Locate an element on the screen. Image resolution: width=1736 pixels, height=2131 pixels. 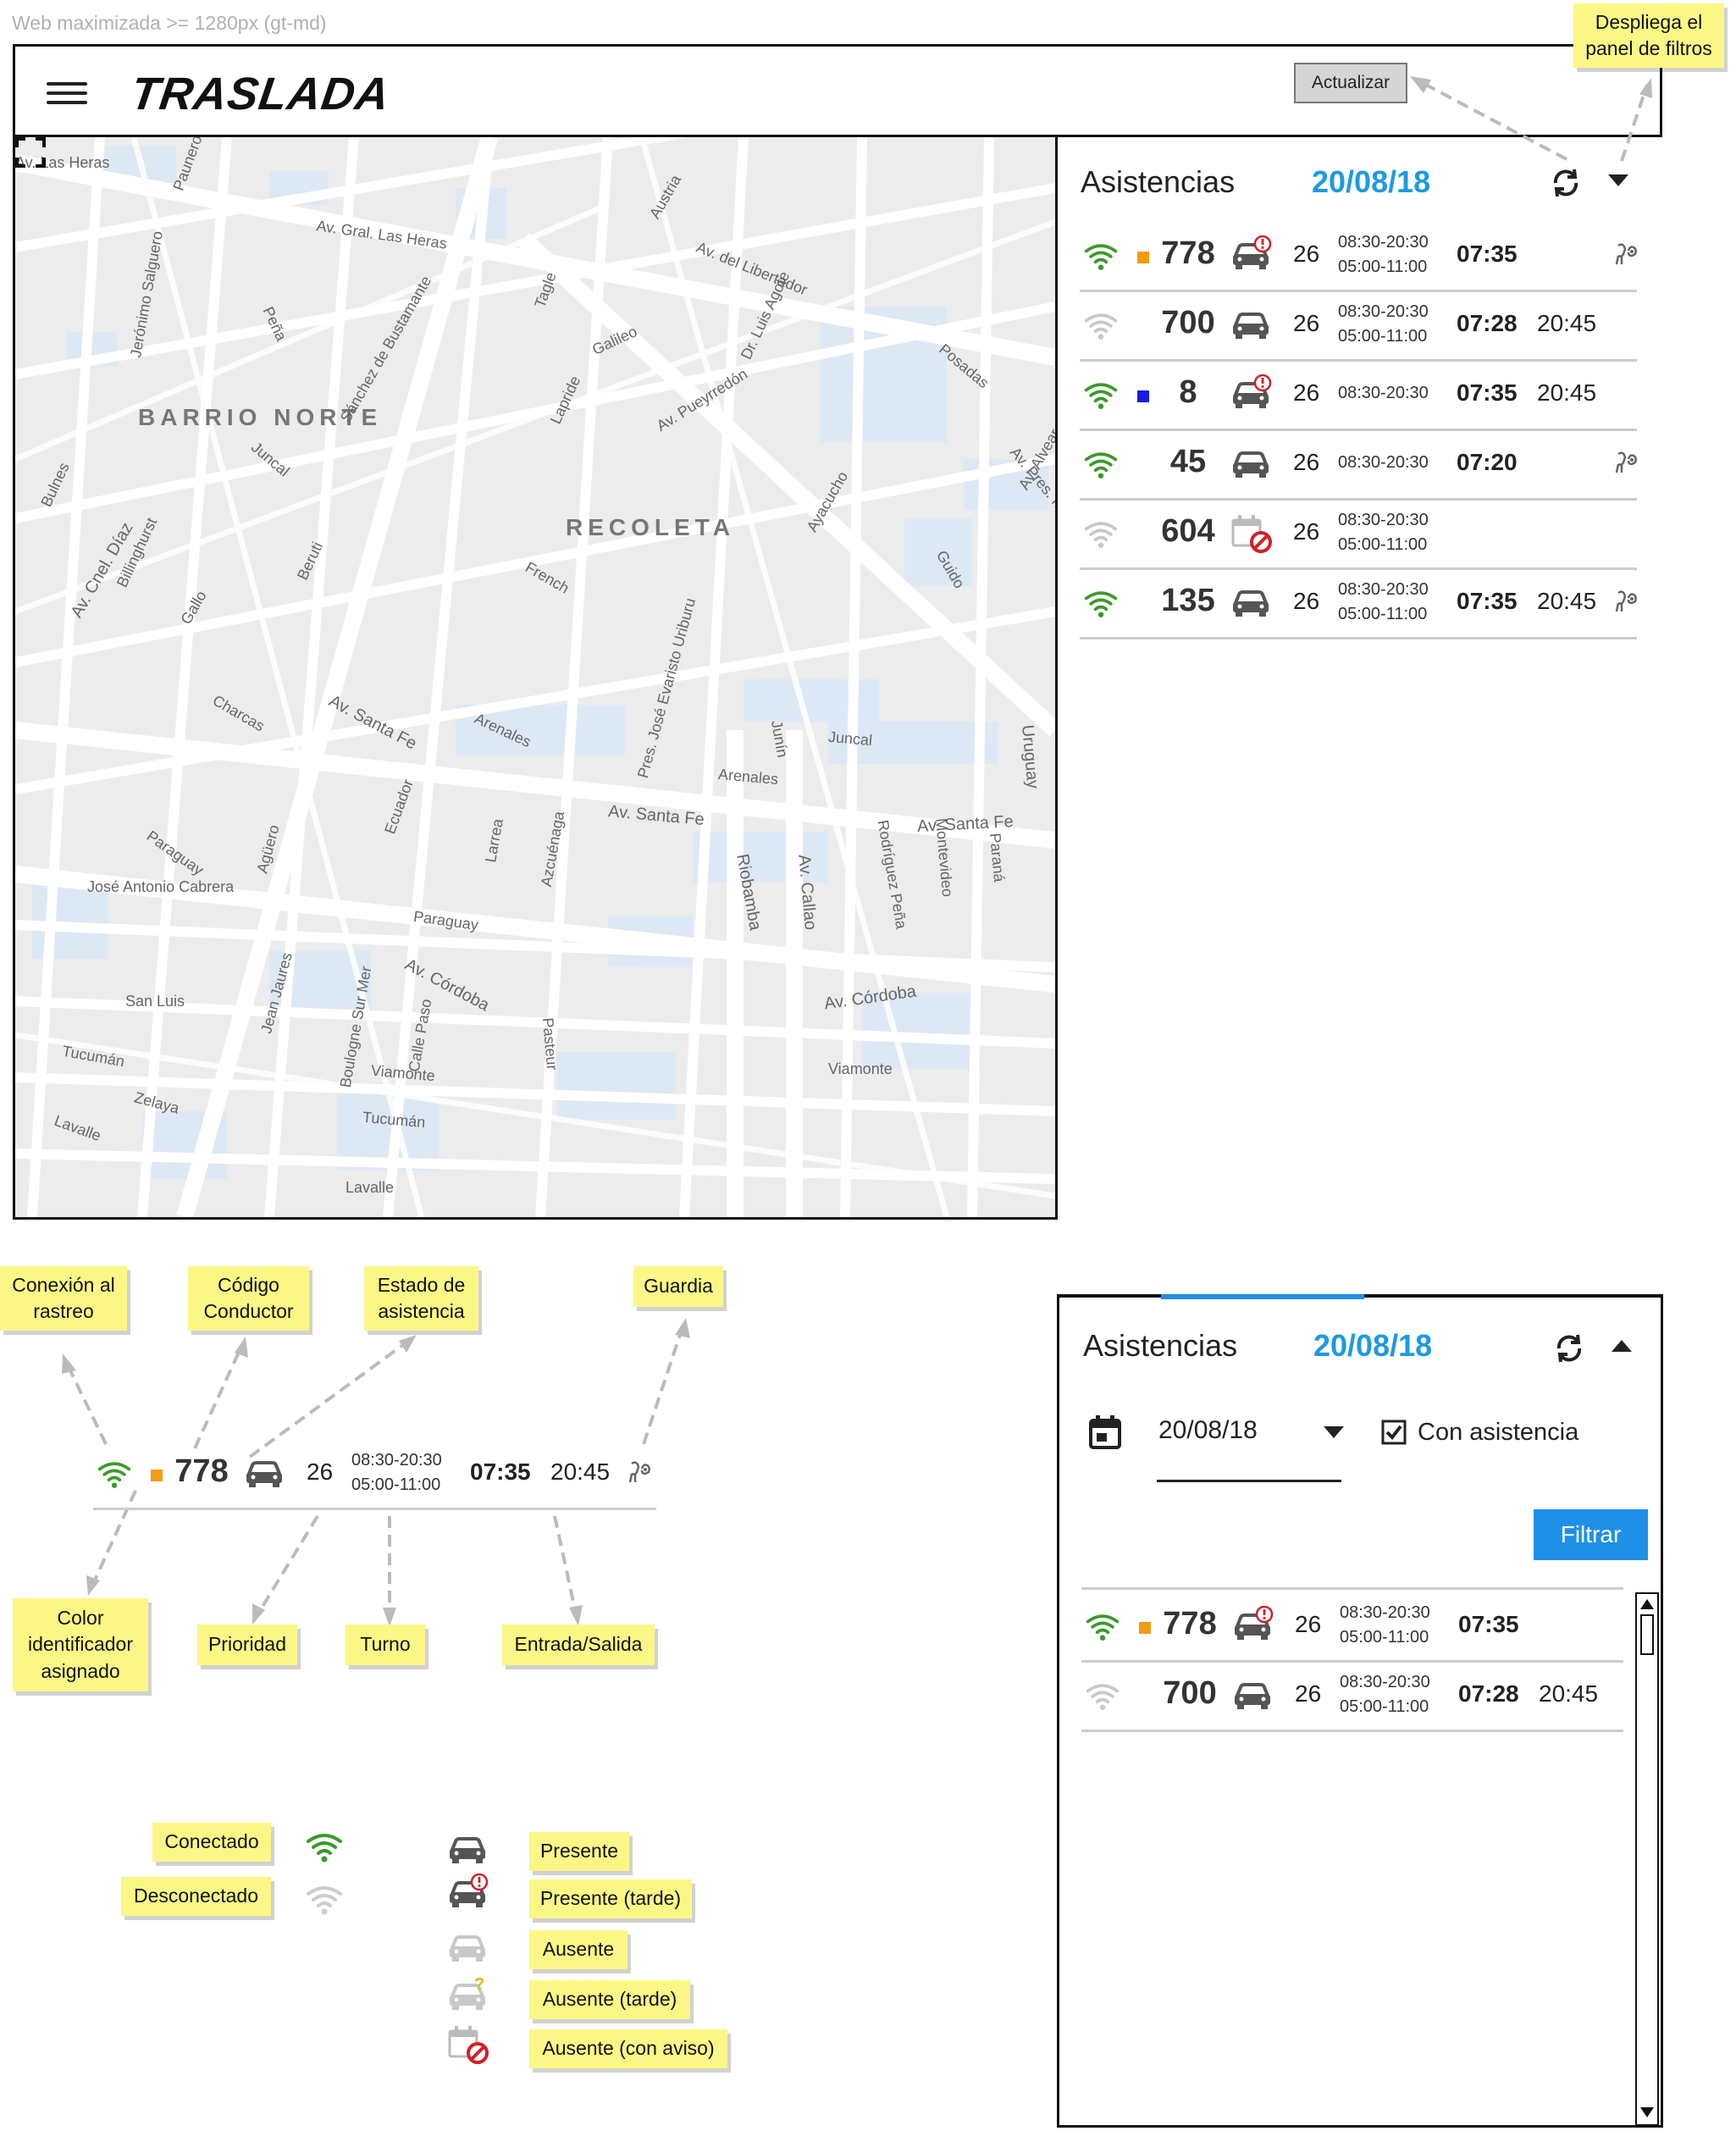
driver-code: 700 is located at coordinates (1190, 1693).